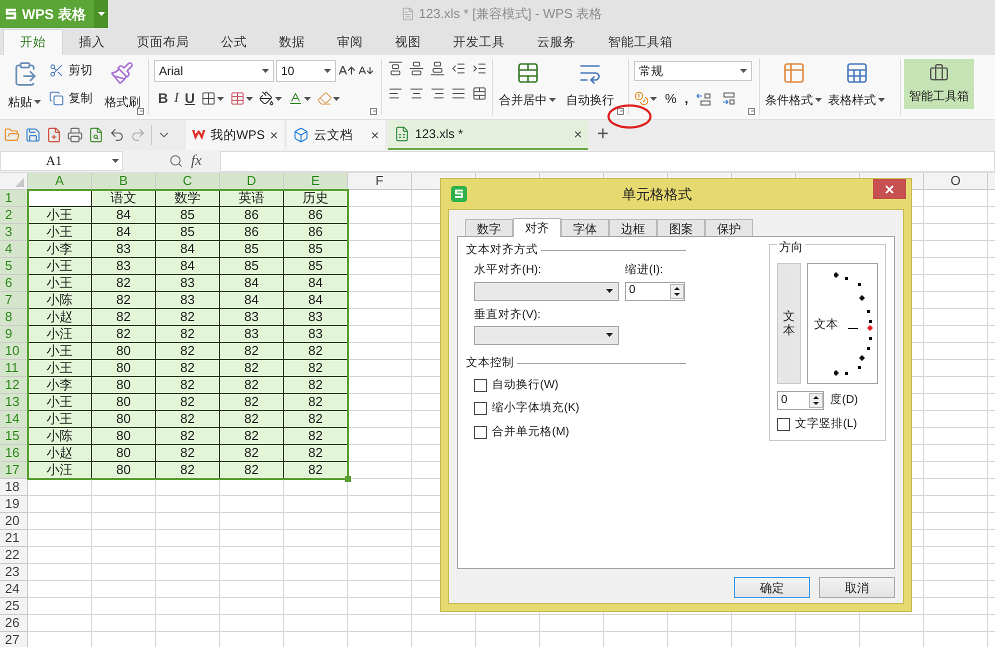 This screenshot has width=995, height=647. I want to click on row-header: 24, so click(14, 589).